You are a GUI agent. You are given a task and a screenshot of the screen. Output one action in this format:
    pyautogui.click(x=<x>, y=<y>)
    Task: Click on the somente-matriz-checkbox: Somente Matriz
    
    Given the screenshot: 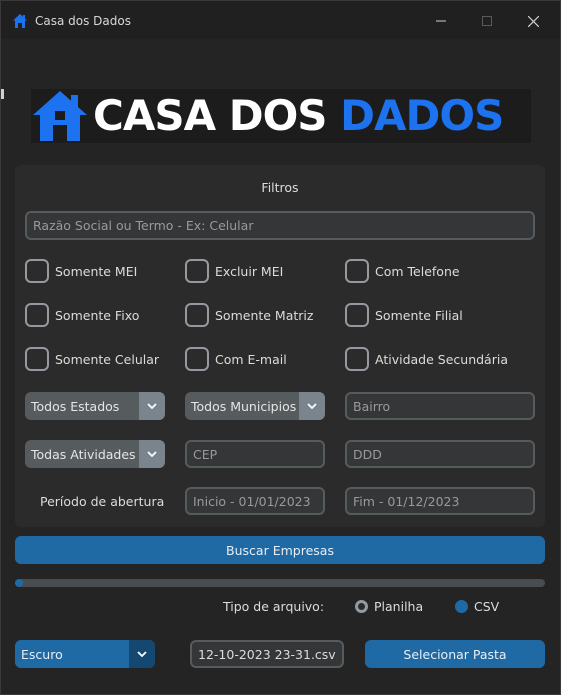 What is the action you would take?
    pyautogui.click(x=249, y=315)
    